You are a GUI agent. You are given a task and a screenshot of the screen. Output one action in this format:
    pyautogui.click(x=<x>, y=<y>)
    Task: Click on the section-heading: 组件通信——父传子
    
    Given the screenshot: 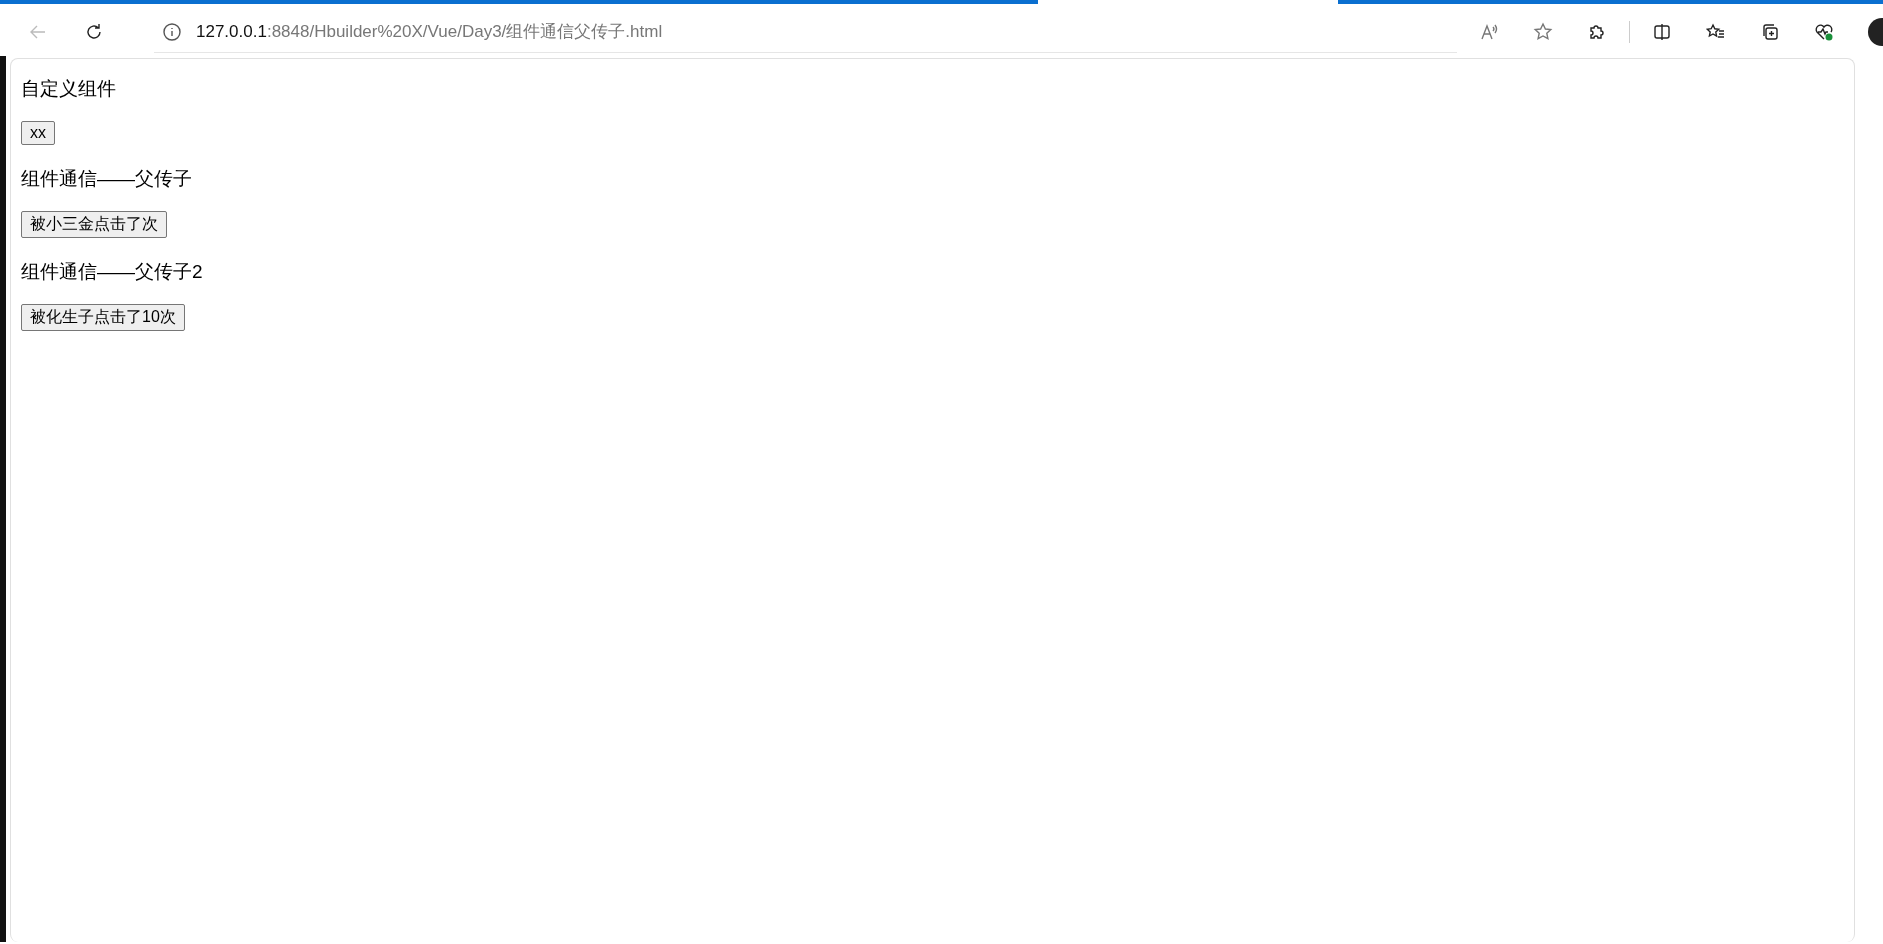 What is the action you would take?
    pyautogui.click(x=106, y=179)
    